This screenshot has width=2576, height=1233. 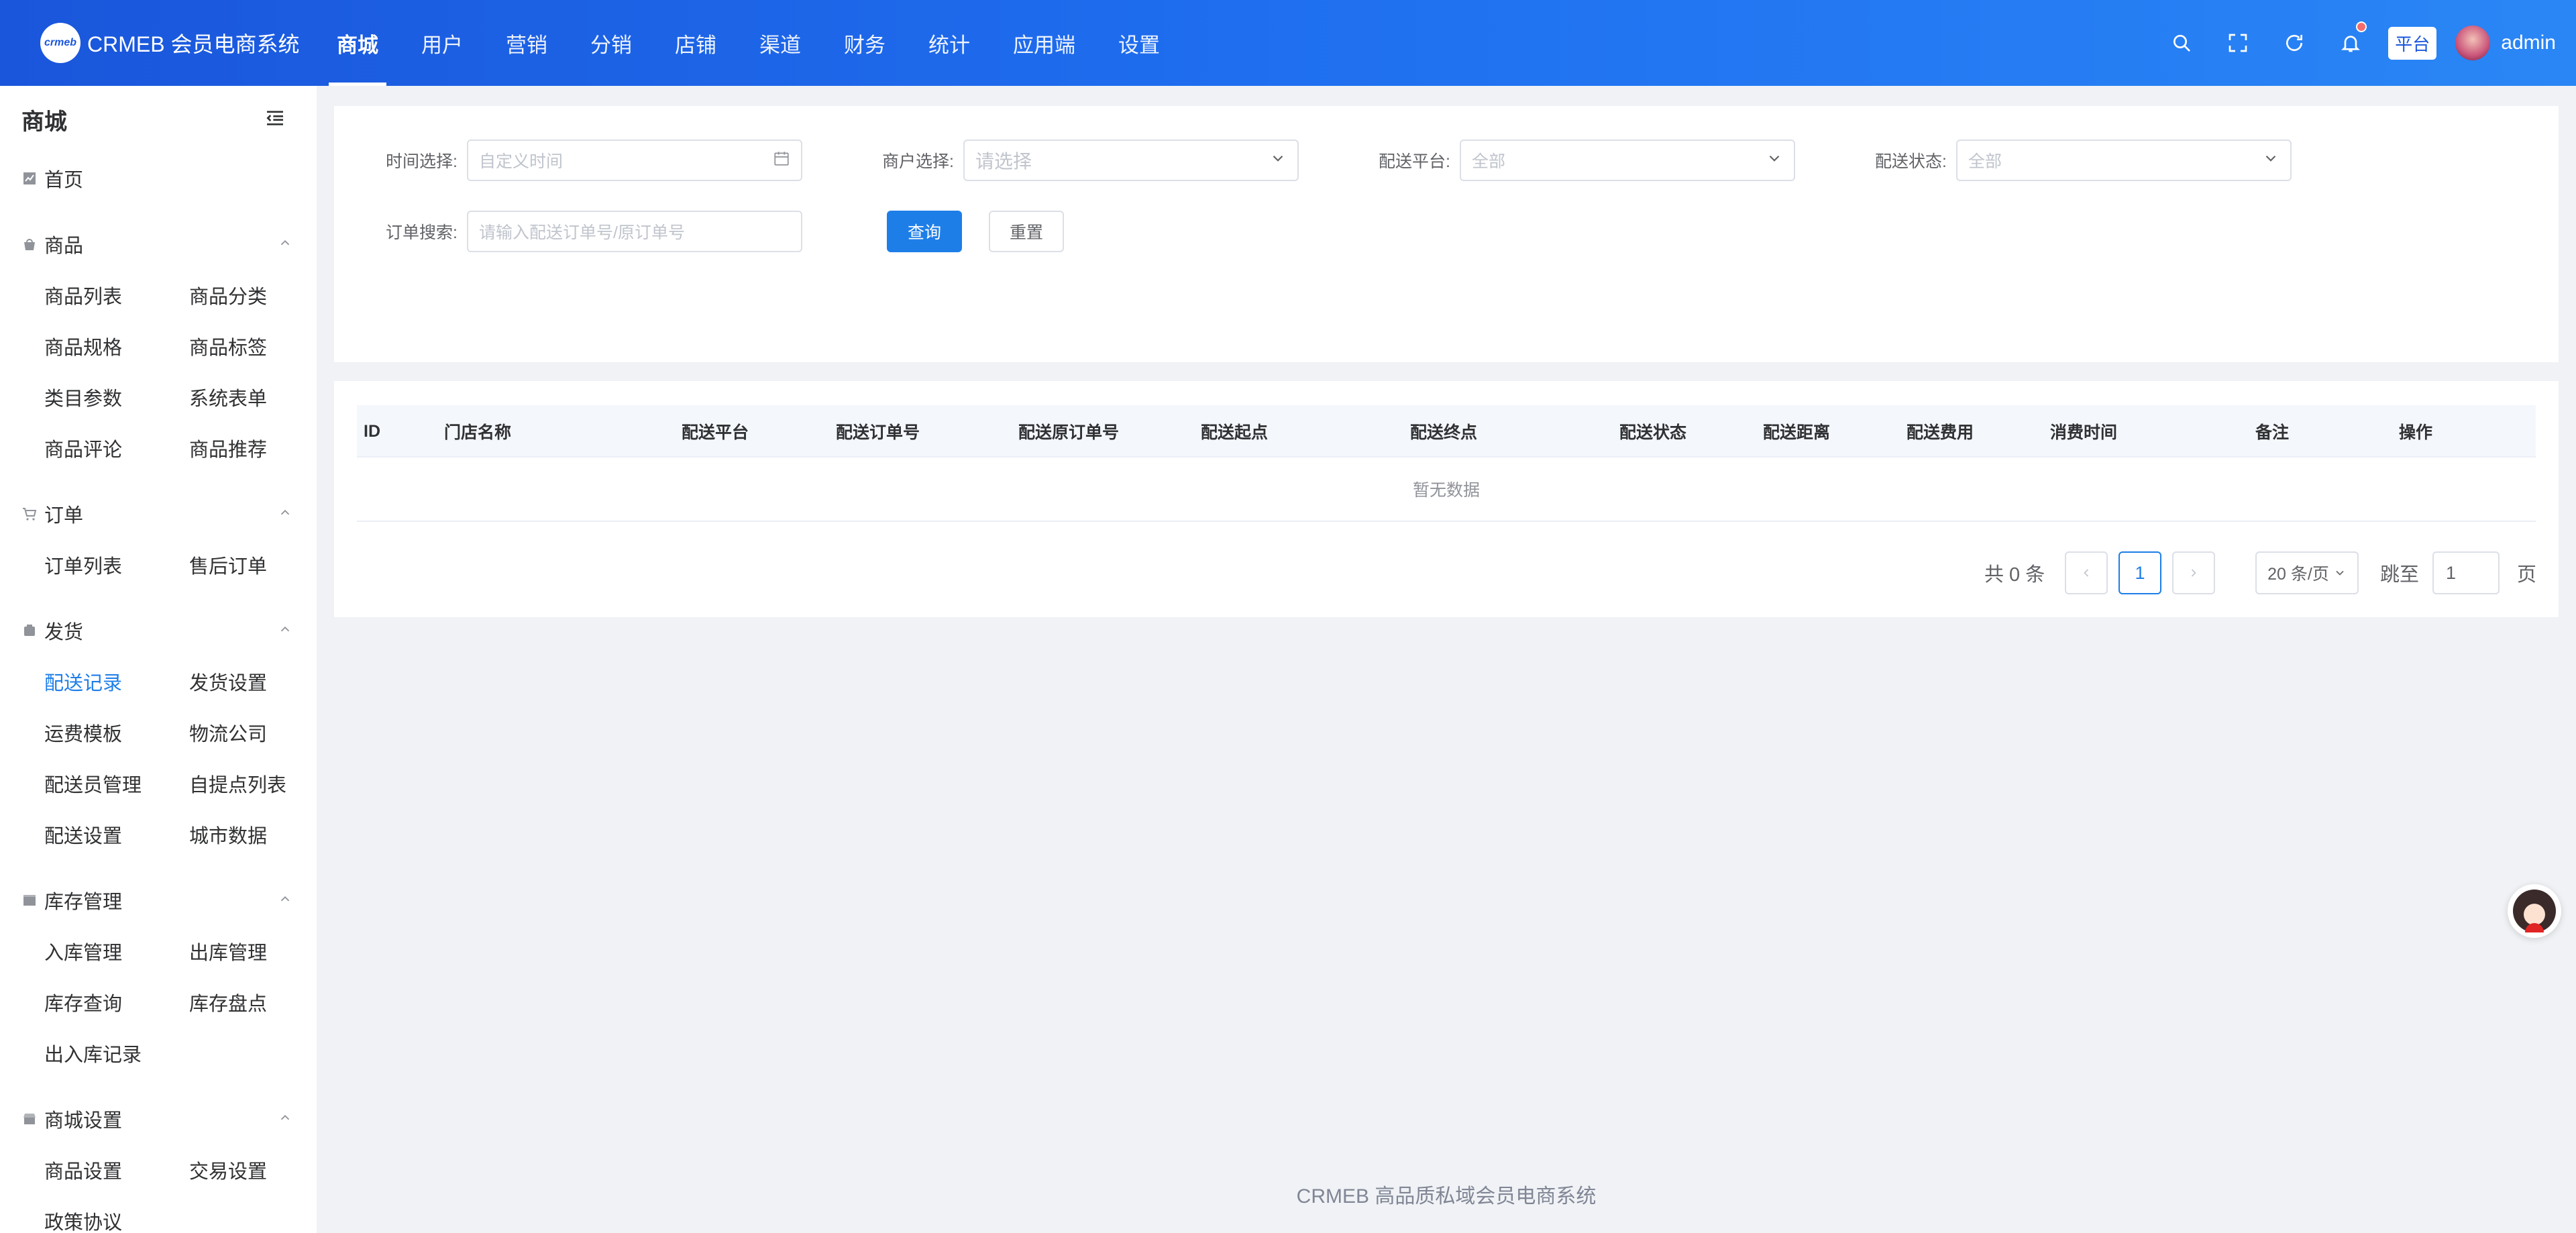 I want to click on sidebar-item-shipping-settings: 发货设置, so click(x=253, y=682).